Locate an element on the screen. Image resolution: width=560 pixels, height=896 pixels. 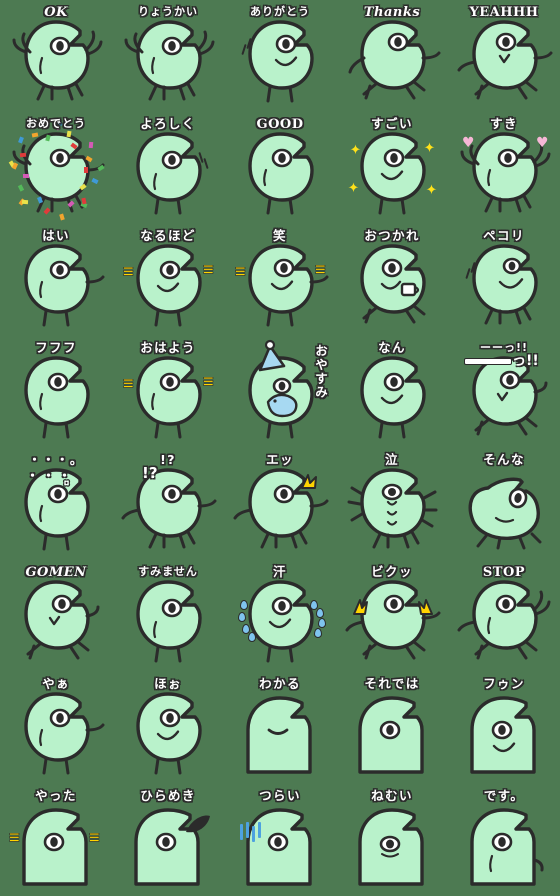
sticker-cell: フフフ is located at coordinates (56, 392).